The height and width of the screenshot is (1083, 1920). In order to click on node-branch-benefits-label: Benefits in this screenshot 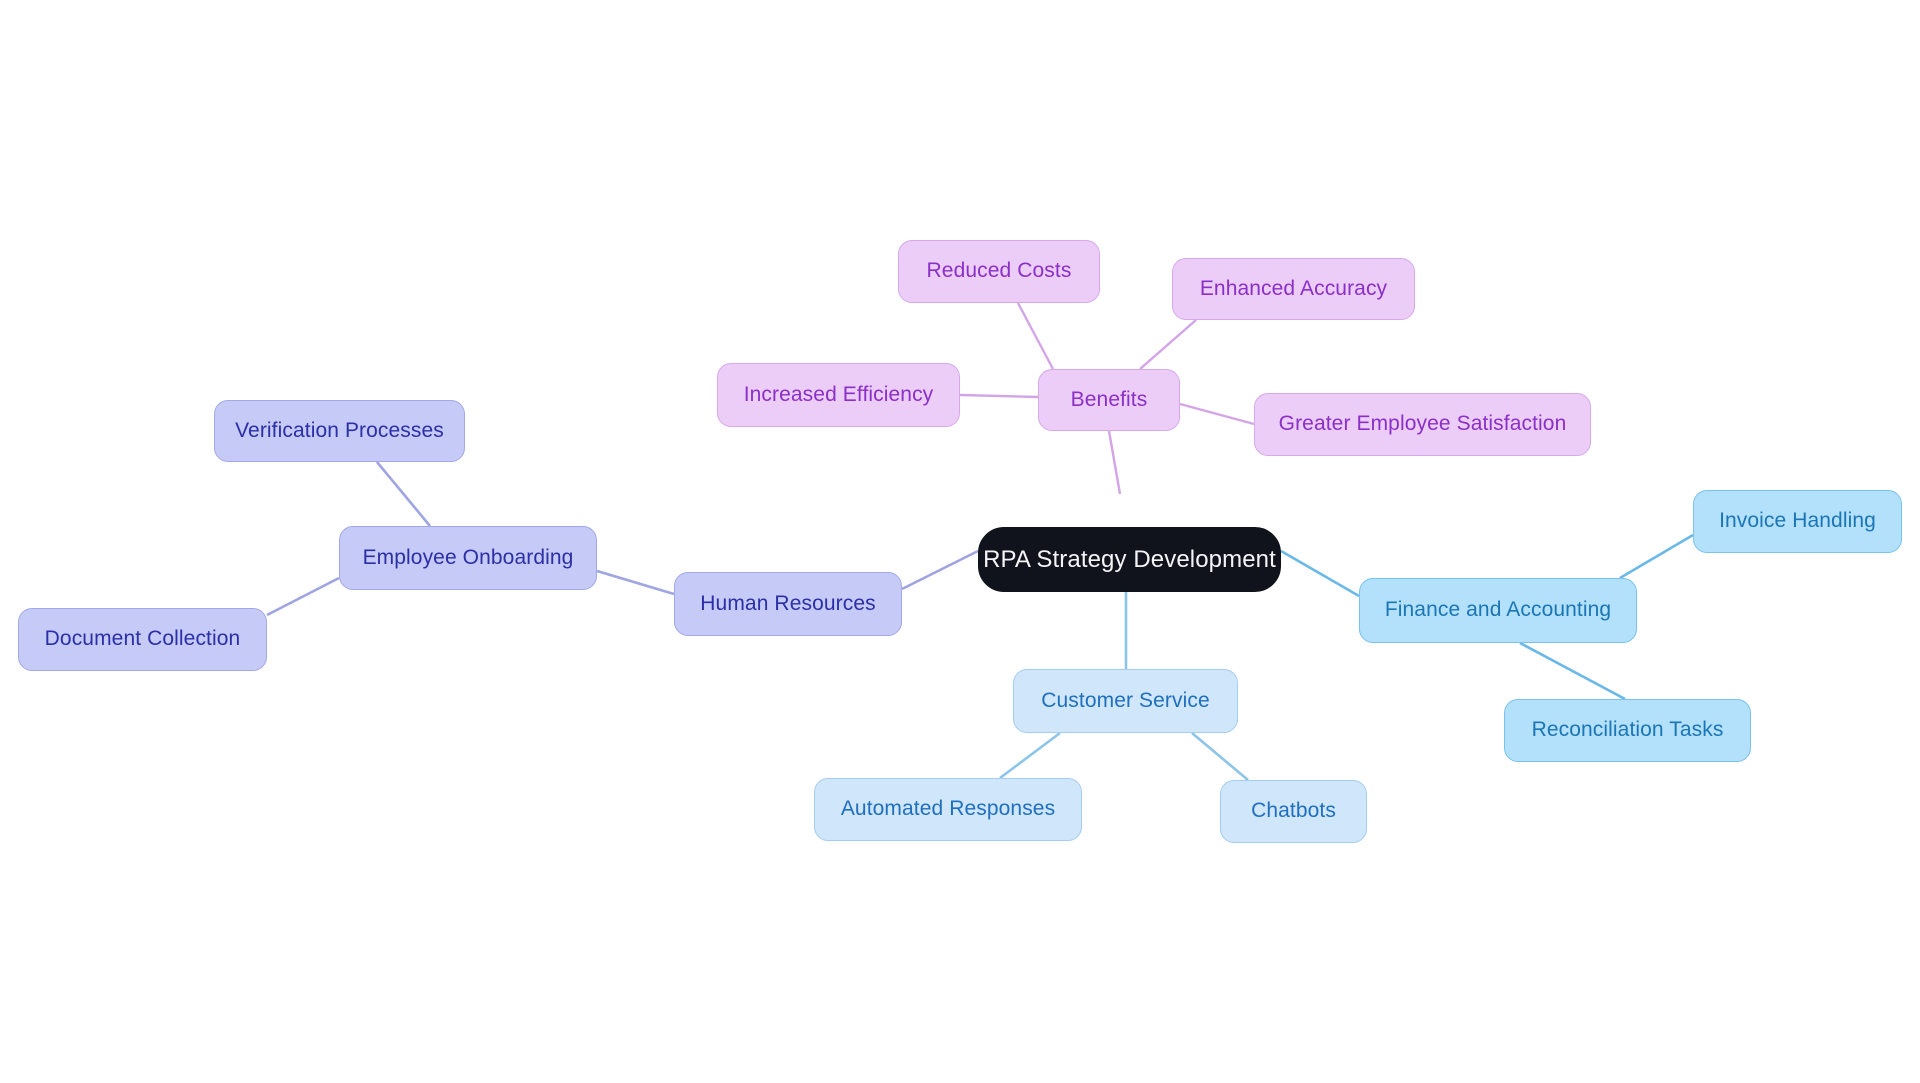, I will do `click(1109, 399)`.